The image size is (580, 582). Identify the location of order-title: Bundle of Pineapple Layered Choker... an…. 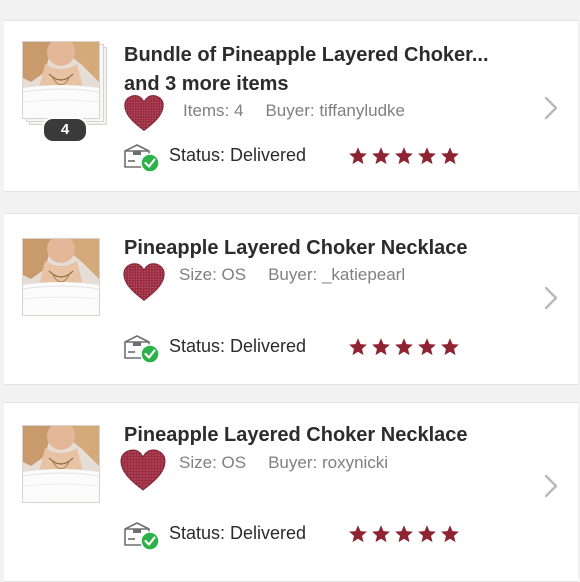
(324, 70).